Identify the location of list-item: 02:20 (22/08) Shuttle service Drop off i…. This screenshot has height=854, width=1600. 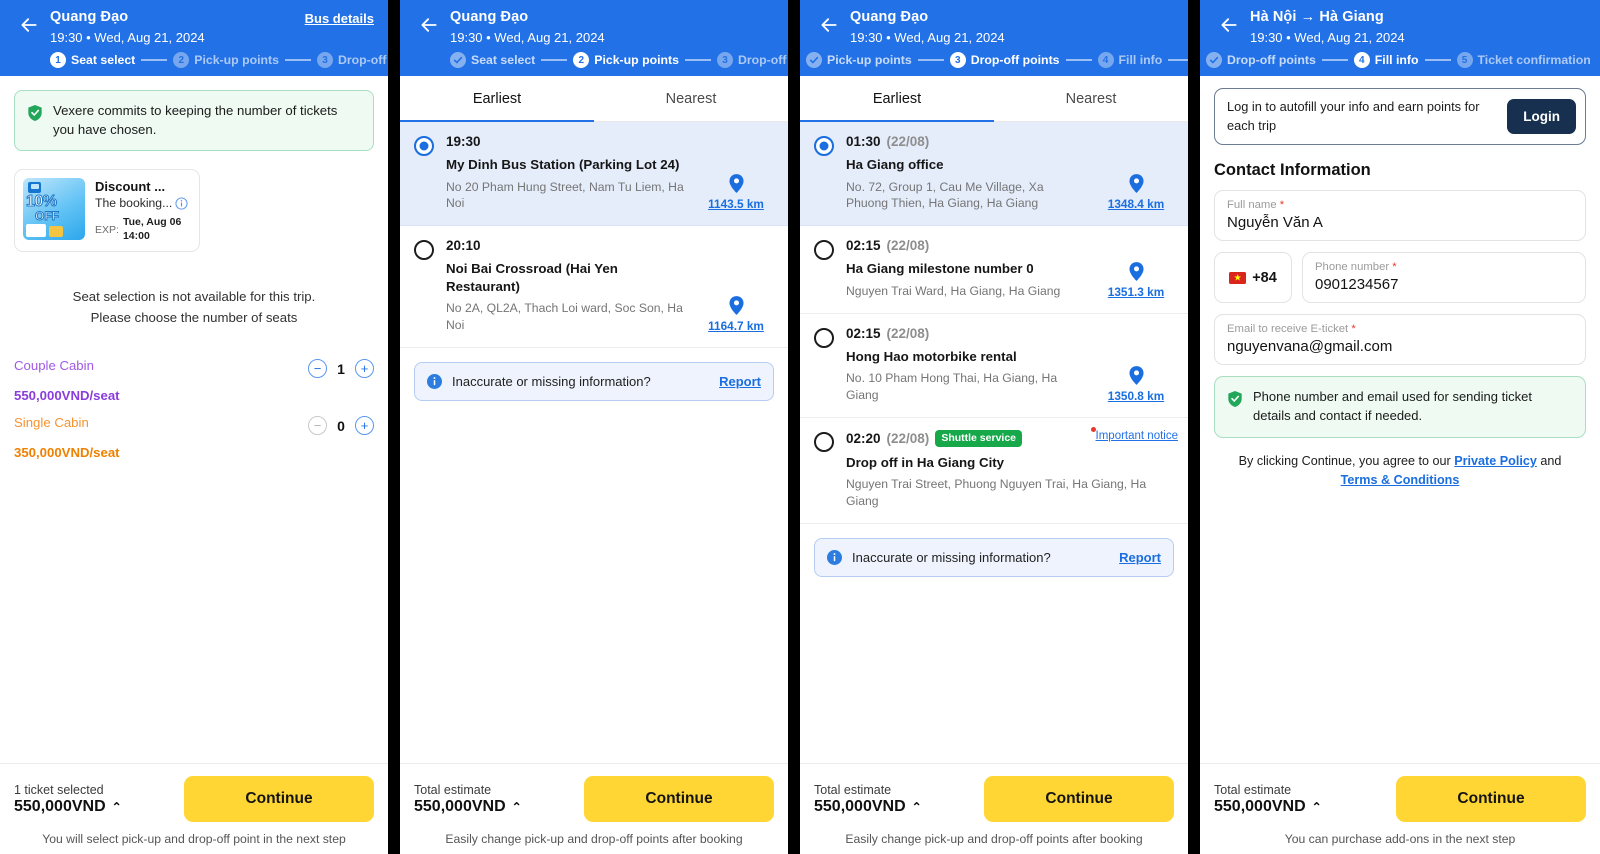
(994, 471).